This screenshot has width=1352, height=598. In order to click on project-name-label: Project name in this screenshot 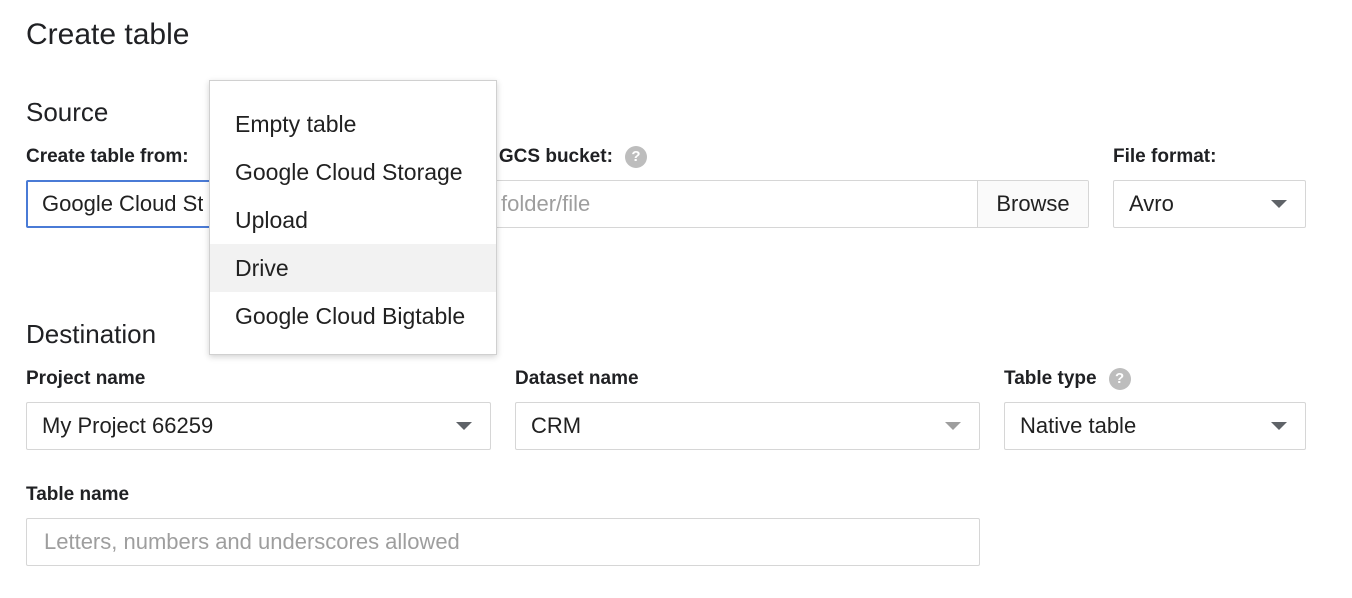, I will do `click(86, 378)`.